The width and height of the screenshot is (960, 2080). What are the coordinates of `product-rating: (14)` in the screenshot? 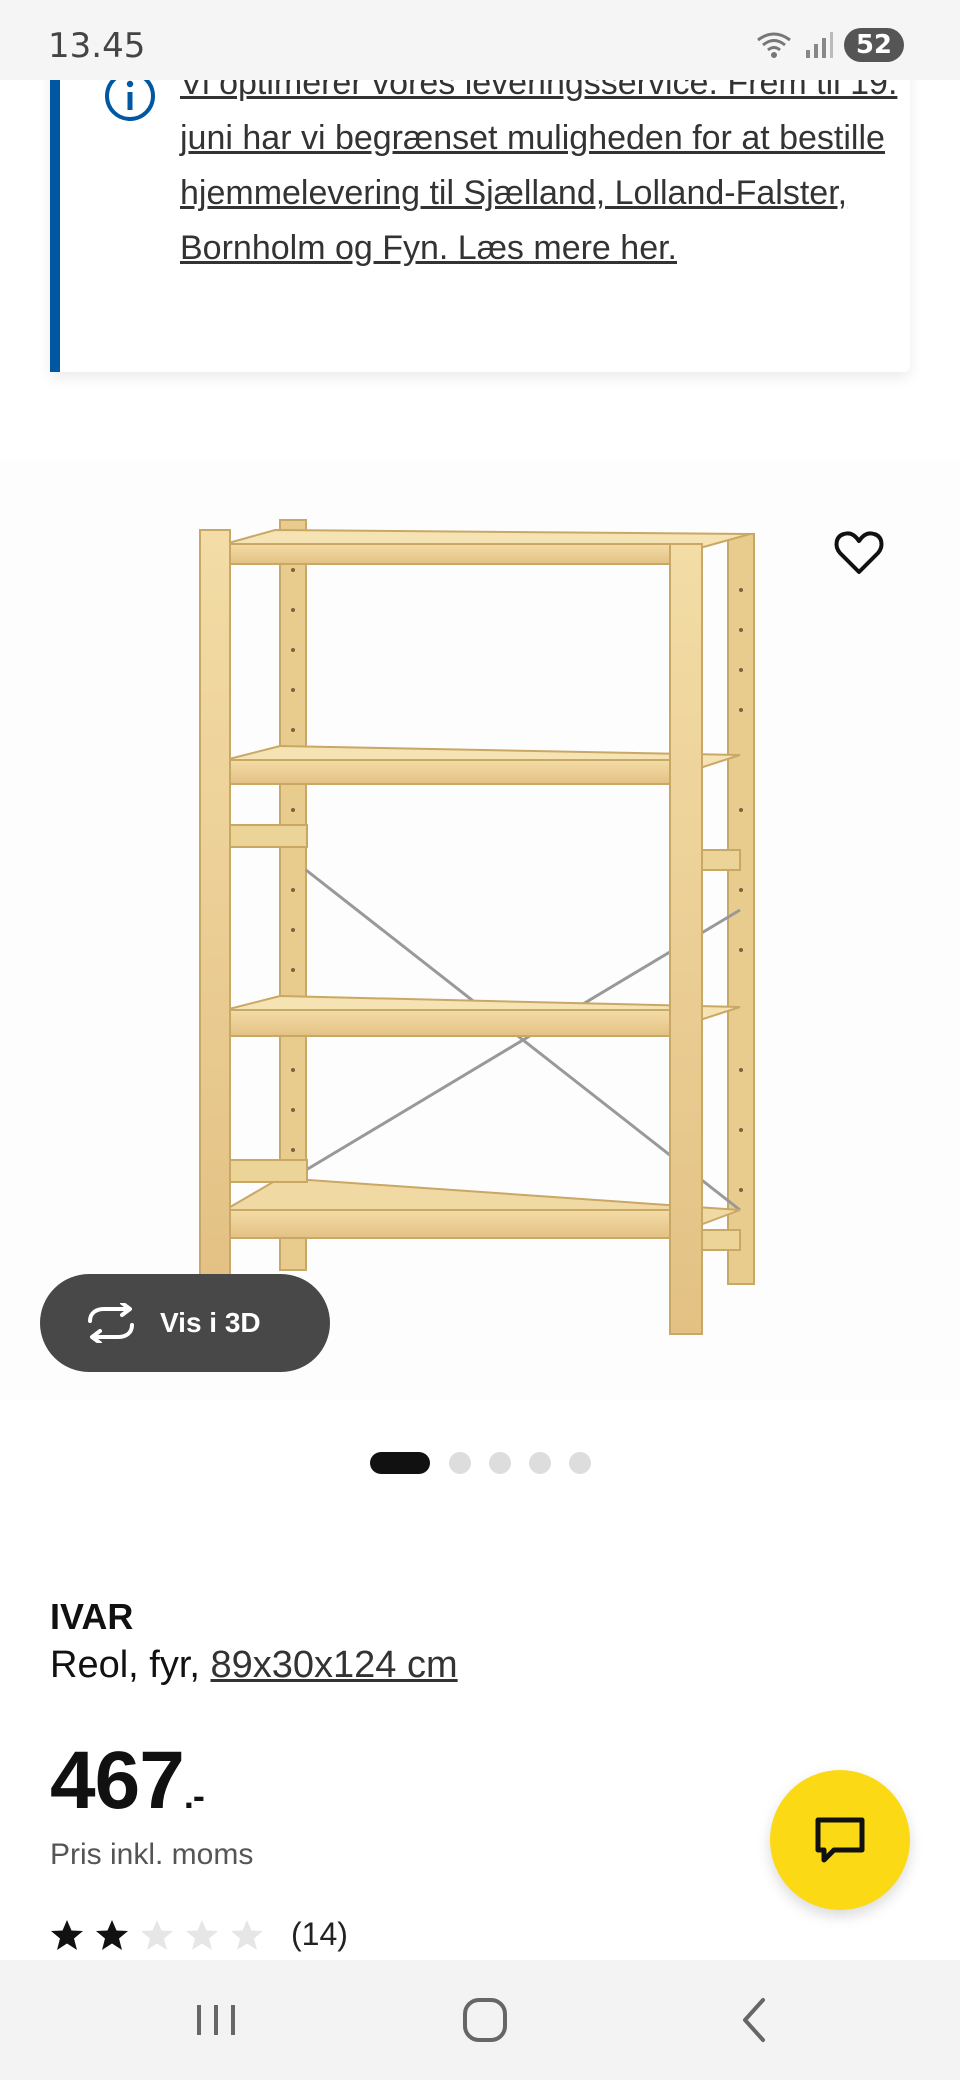 It's located at (199, 1934).